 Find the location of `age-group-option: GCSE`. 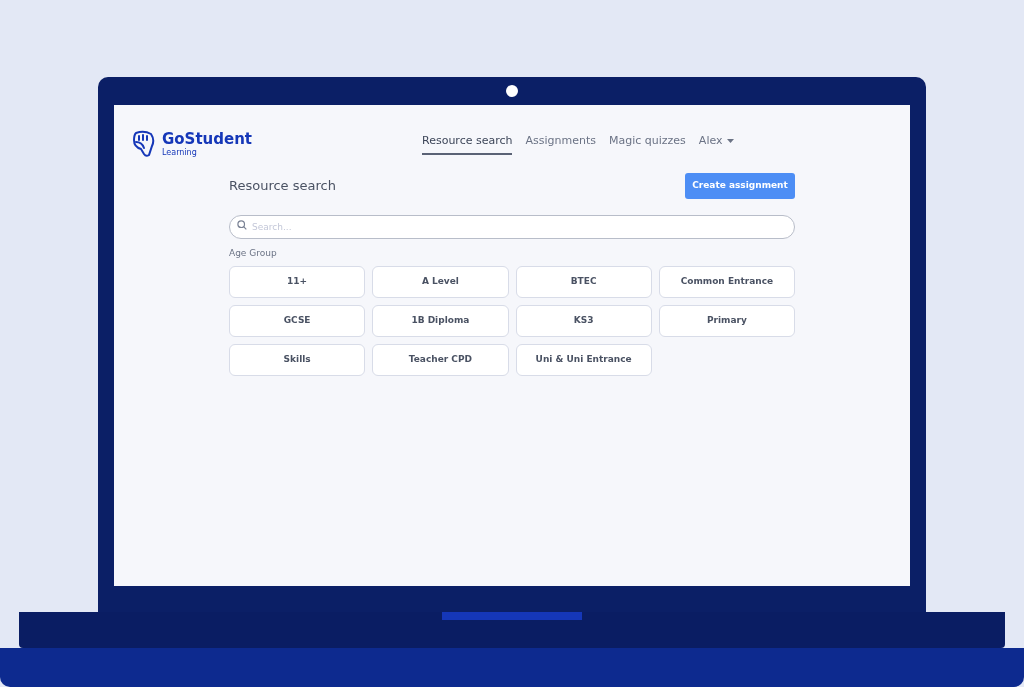

age-group-option: GCSE is located at coordinates (297, 320).